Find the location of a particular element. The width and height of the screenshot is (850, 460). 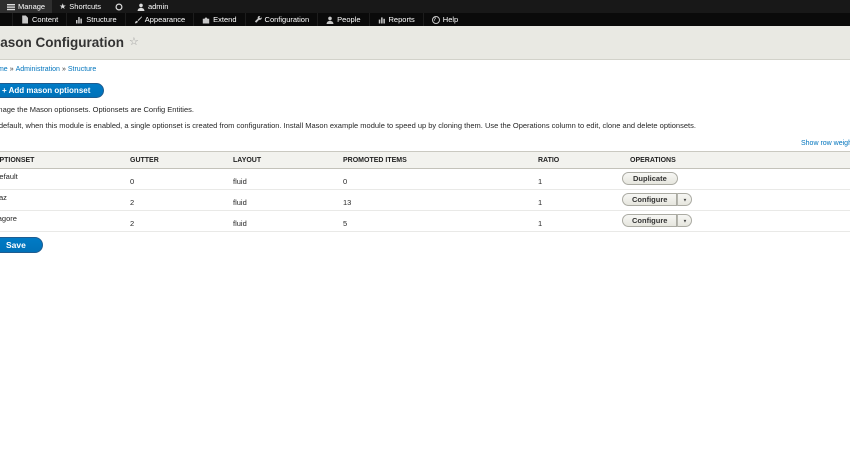

wrench-icon is located at coordinates (258, 19).